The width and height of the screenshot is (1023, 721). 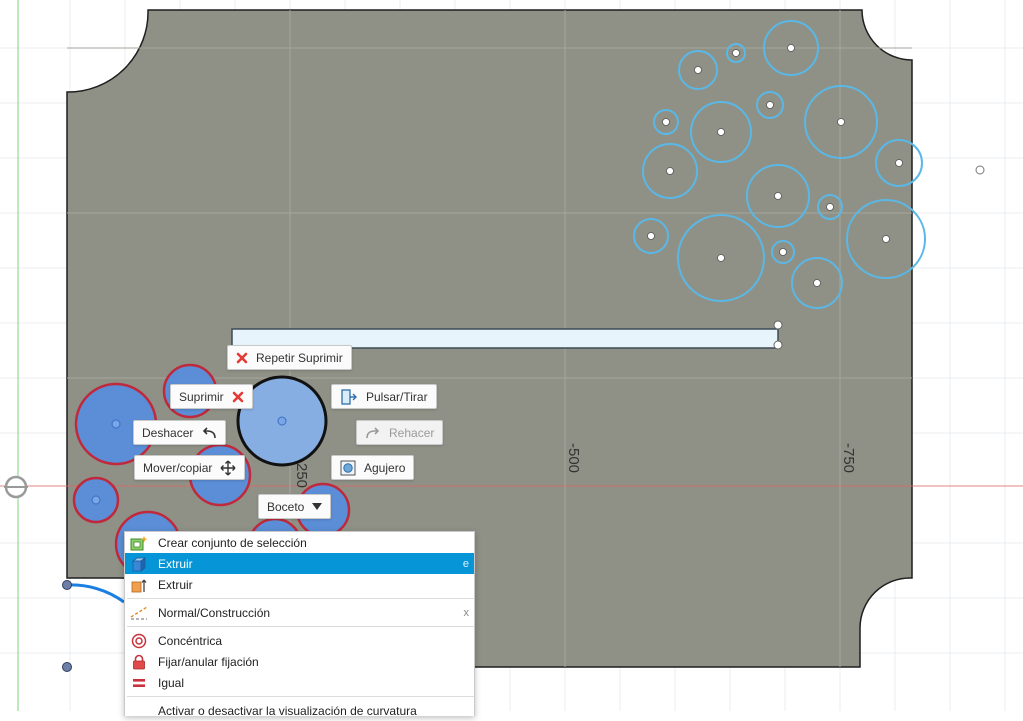 What do you see at coordinates (299, 661) in the screenshot?
I see `menu-item-fix-unfix: Fijar/anular fijación` at bounding box center [299, 661].